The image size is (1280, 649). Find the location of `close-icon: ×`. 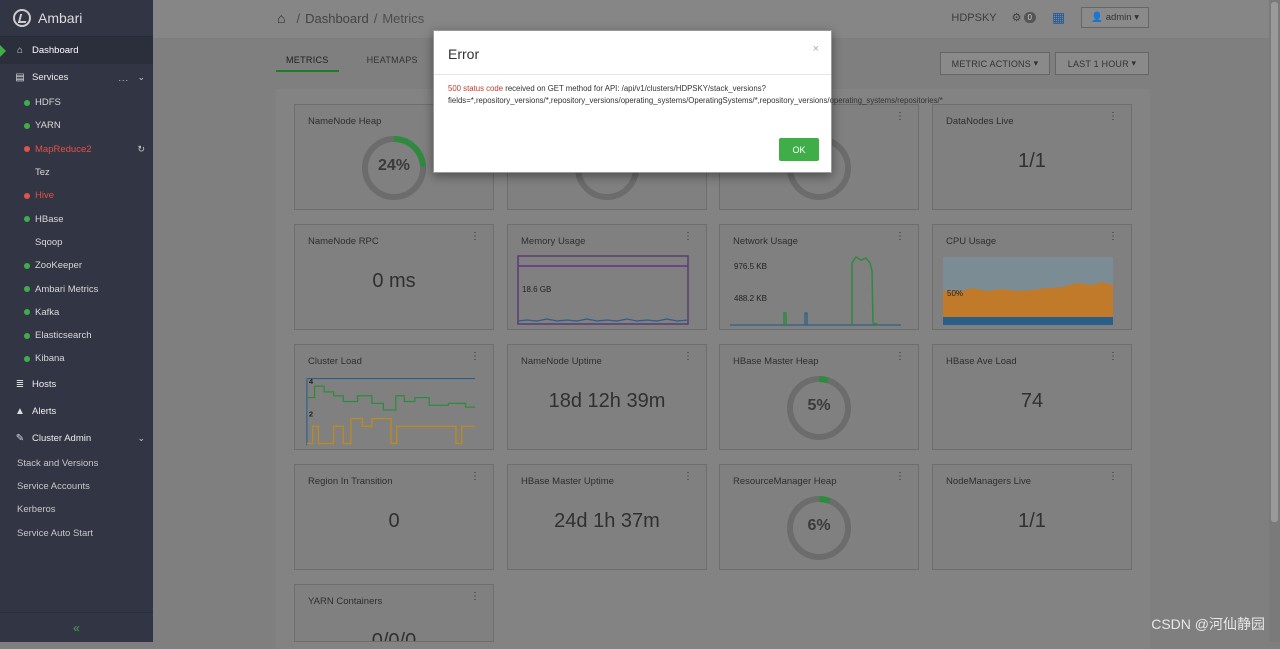

close-icon: × is located at coordinates (816, 49).